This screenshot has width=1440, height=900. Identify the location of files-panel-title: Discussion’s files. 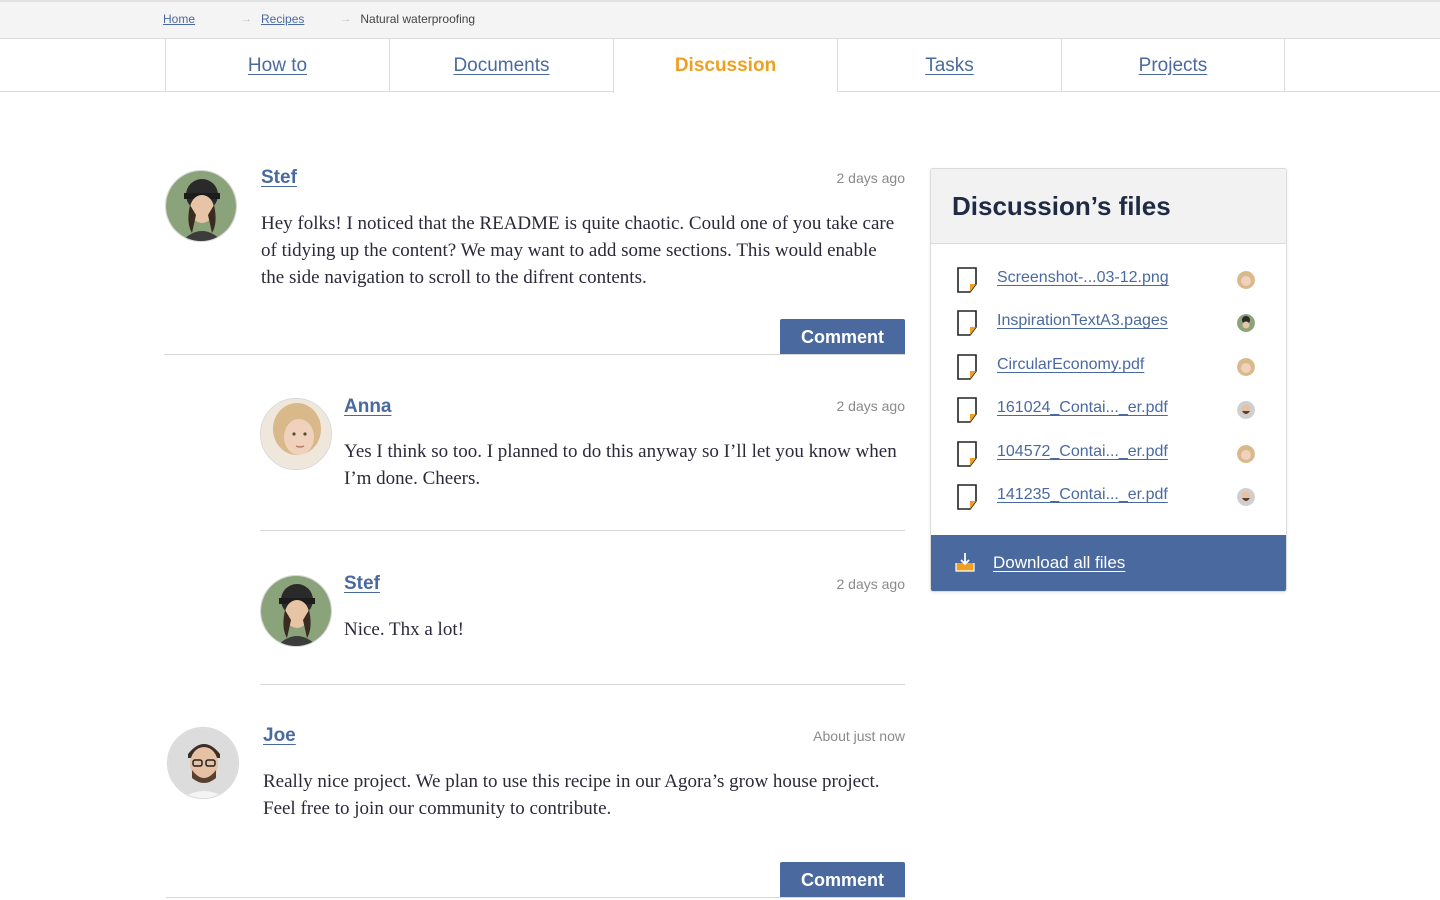
(1061, 205).